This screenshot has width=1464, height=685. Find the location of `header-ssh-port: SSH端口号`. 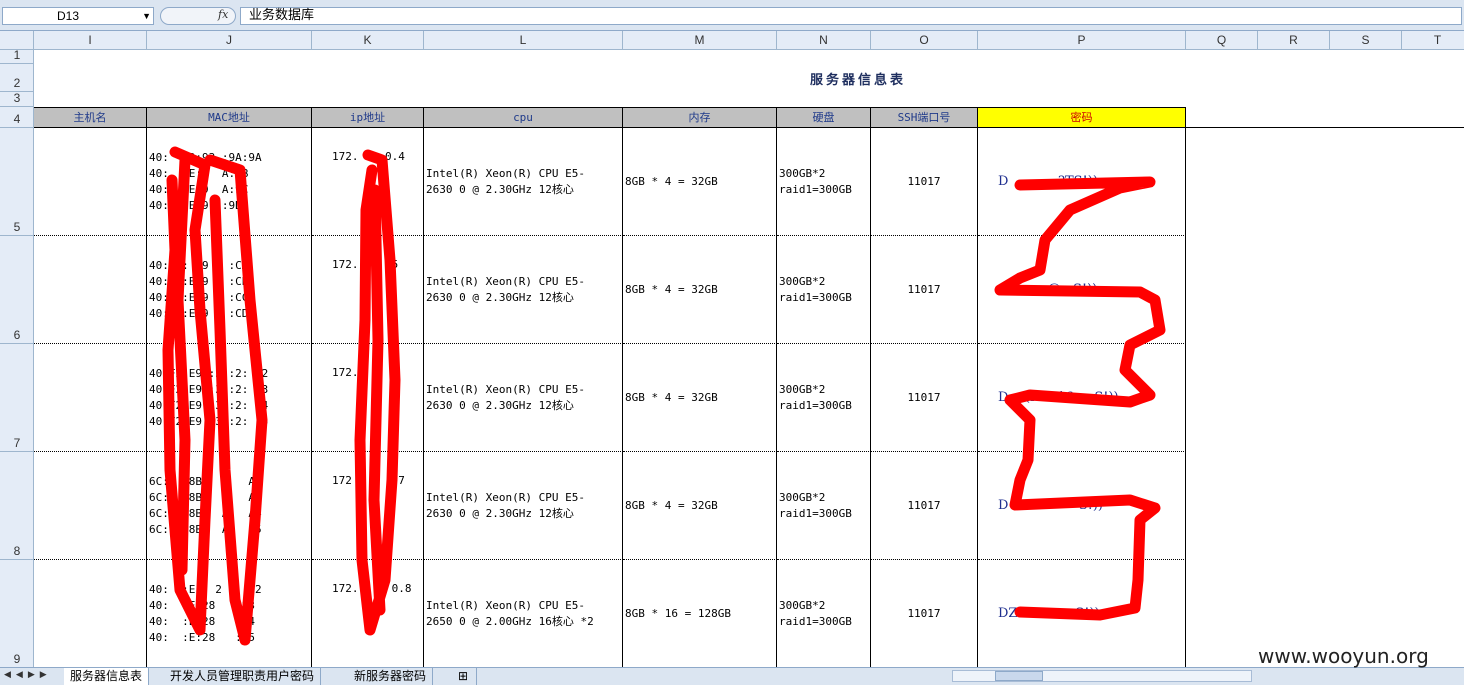

header-ssh-port: SSH端口号 is located at coordinates (924, 117).